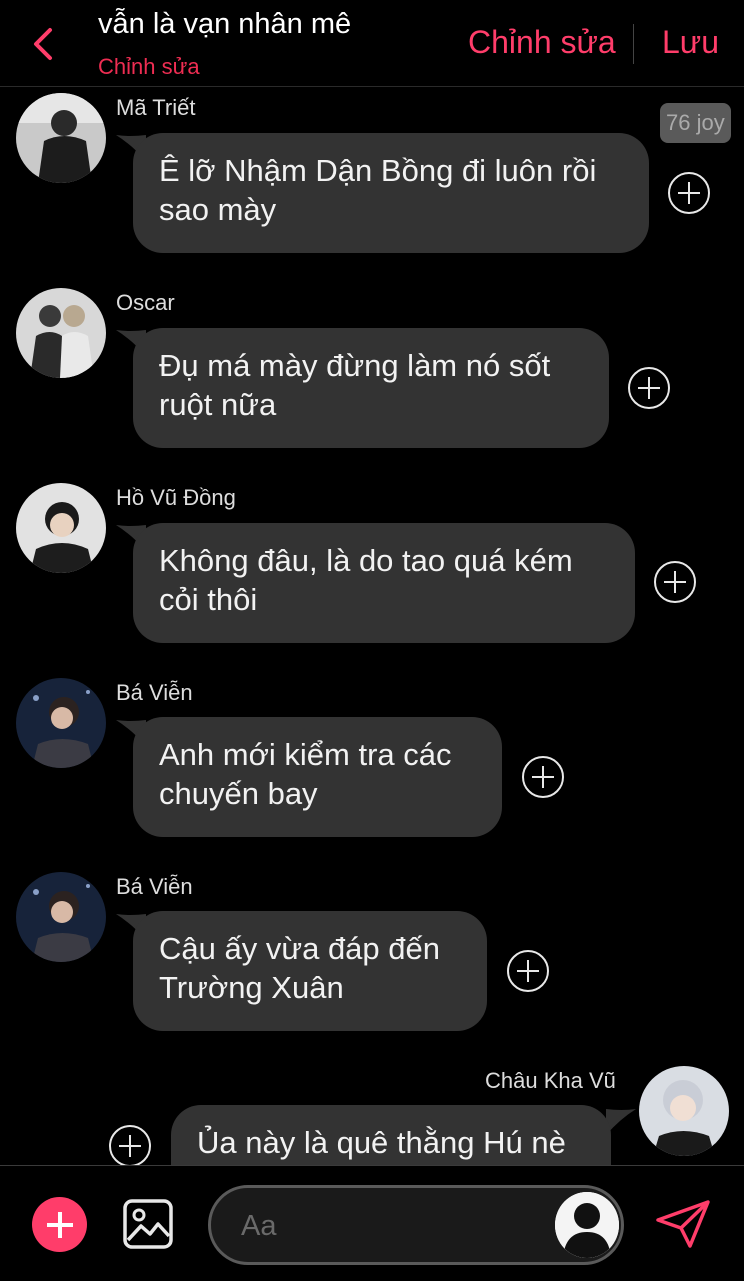  Describe the element at coordinates (633, 44) in the screenshot. I see `header-divider` at that location.